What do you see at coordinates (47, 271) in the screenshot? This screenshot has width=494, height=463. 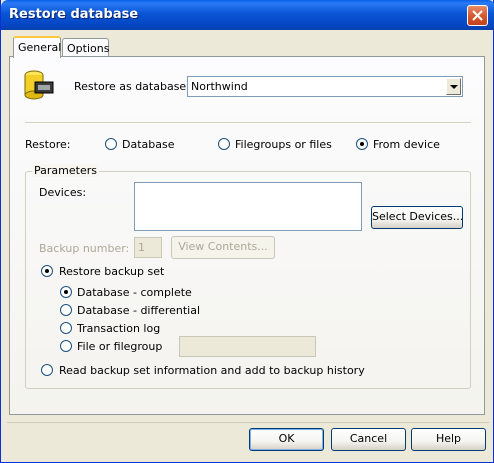 I see `restore-backup-set-radio` at bounding box center [47, 271].